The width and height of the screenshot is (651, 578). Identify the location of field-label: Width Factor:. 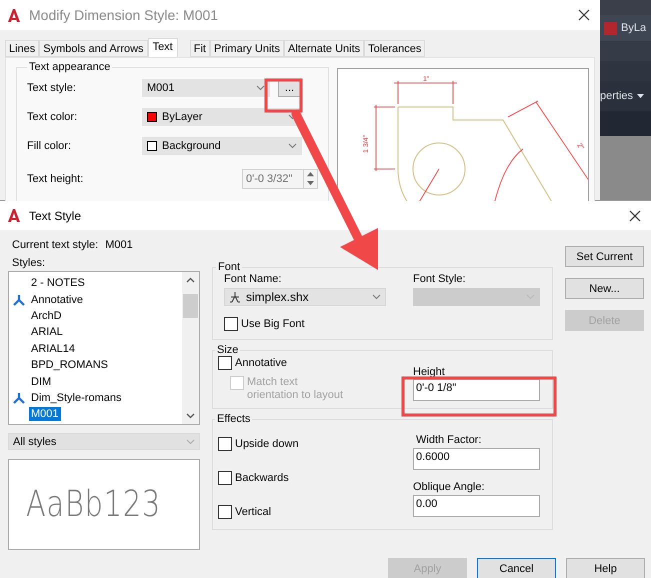
(448, 440).